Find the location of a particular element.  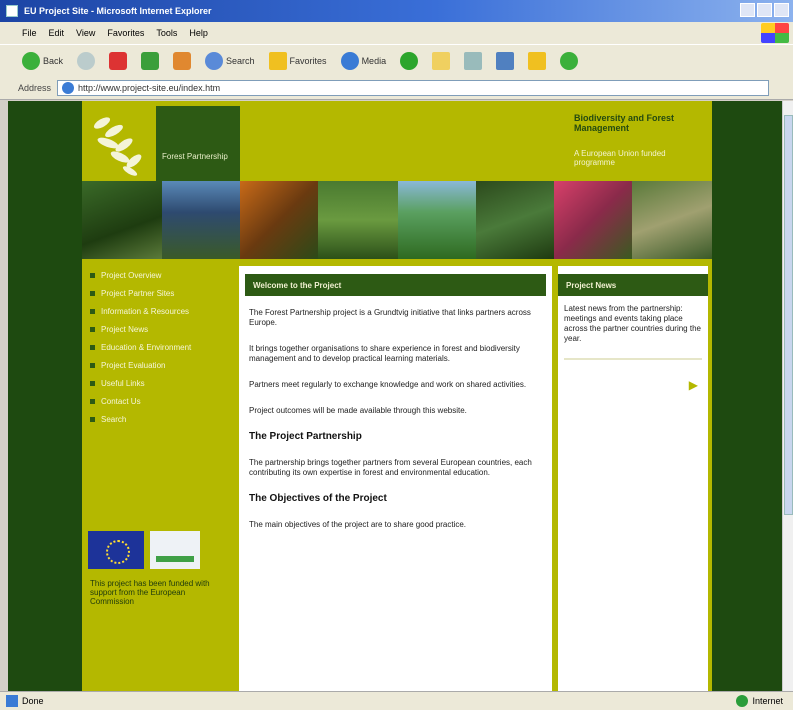

stop-button is located at coordinates (118, 61).